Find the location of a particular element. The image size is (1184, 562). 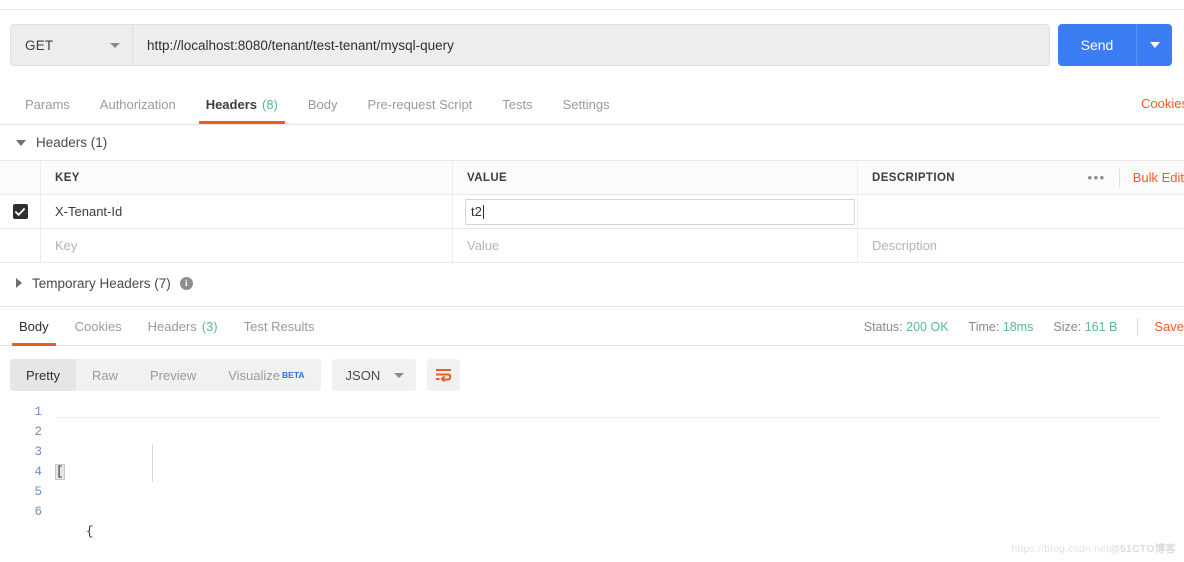

tab-settings: Settings is located at coordinates (586, 104).